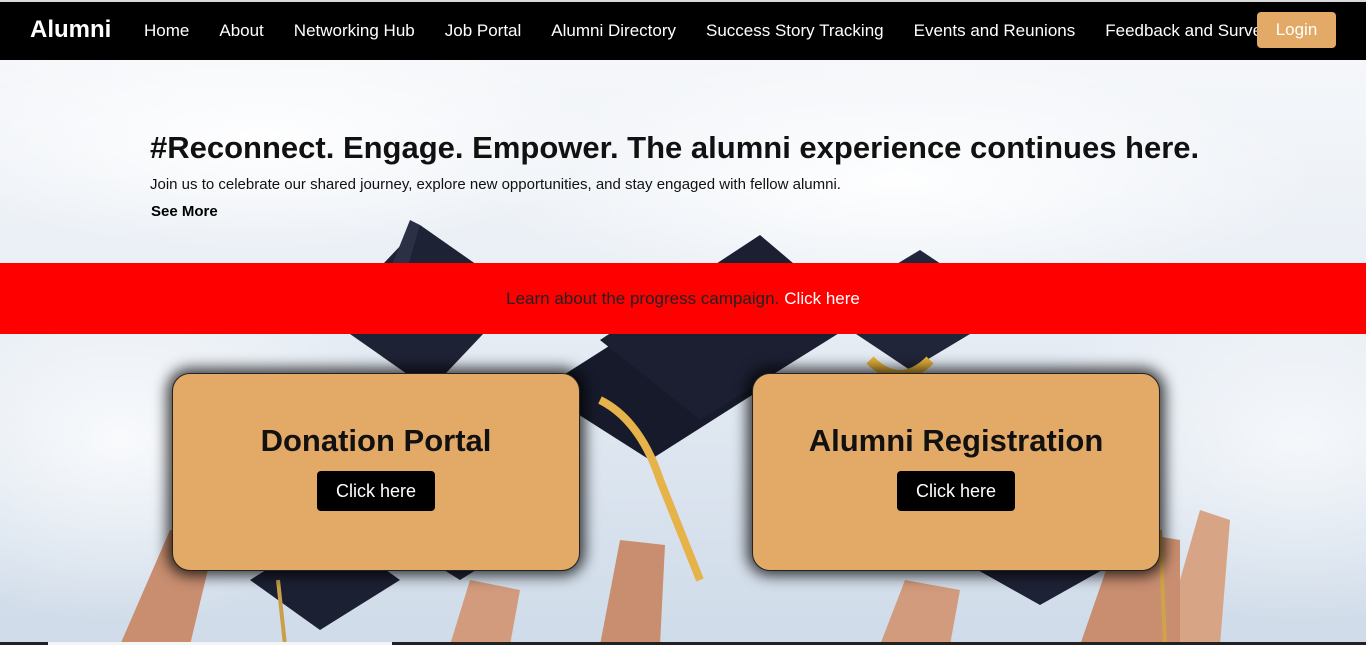 The height and width of the screenshot is (645, 1366). Describe the element at coordinates (643, 298) in the screenshot. I see `campaign-banner-text: Learn about the progress campaign.` at that location.